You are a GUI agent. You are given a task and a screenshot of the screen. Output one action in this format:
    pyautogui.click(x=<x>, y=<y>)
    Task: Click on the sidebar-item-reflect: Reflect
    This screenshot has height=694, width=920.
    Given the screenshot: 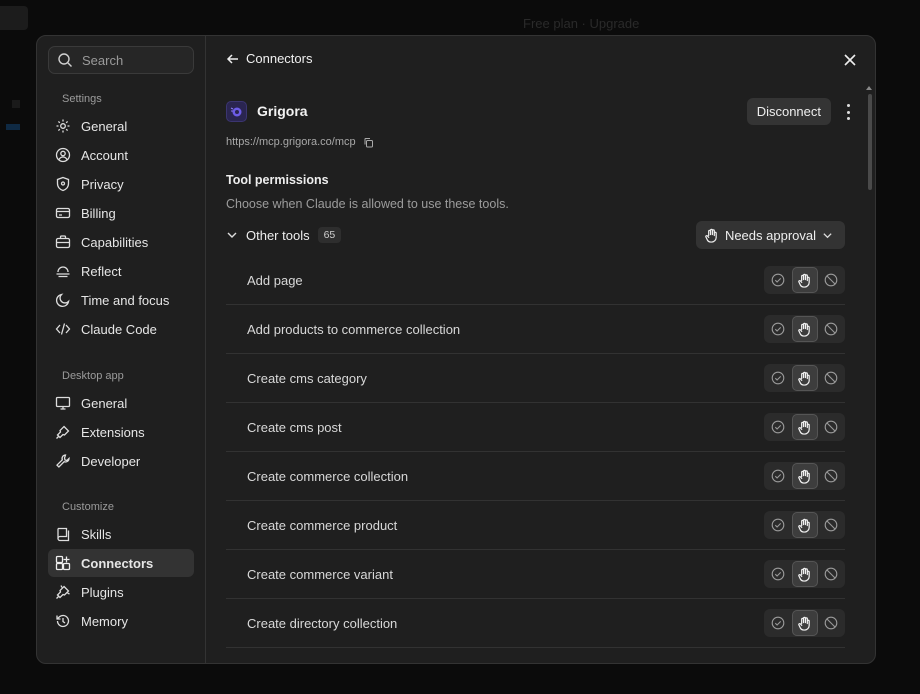 What is the action you would take?
    pyautogui.click(x=121, y=271)
    